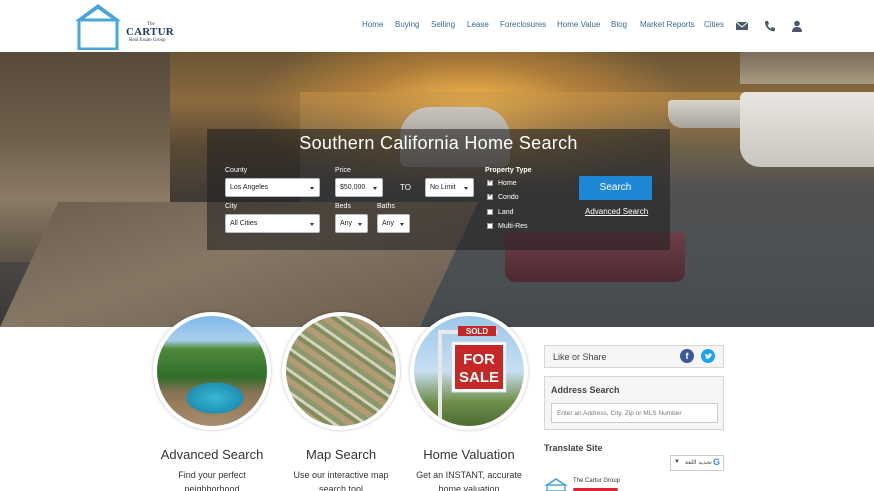 Image resolution: width=874 pixels, height=491 pixels. What do you see at coordinates (490, 182) in the screenshot?
I see `home-checkbox` at bounding box center [490, 182].